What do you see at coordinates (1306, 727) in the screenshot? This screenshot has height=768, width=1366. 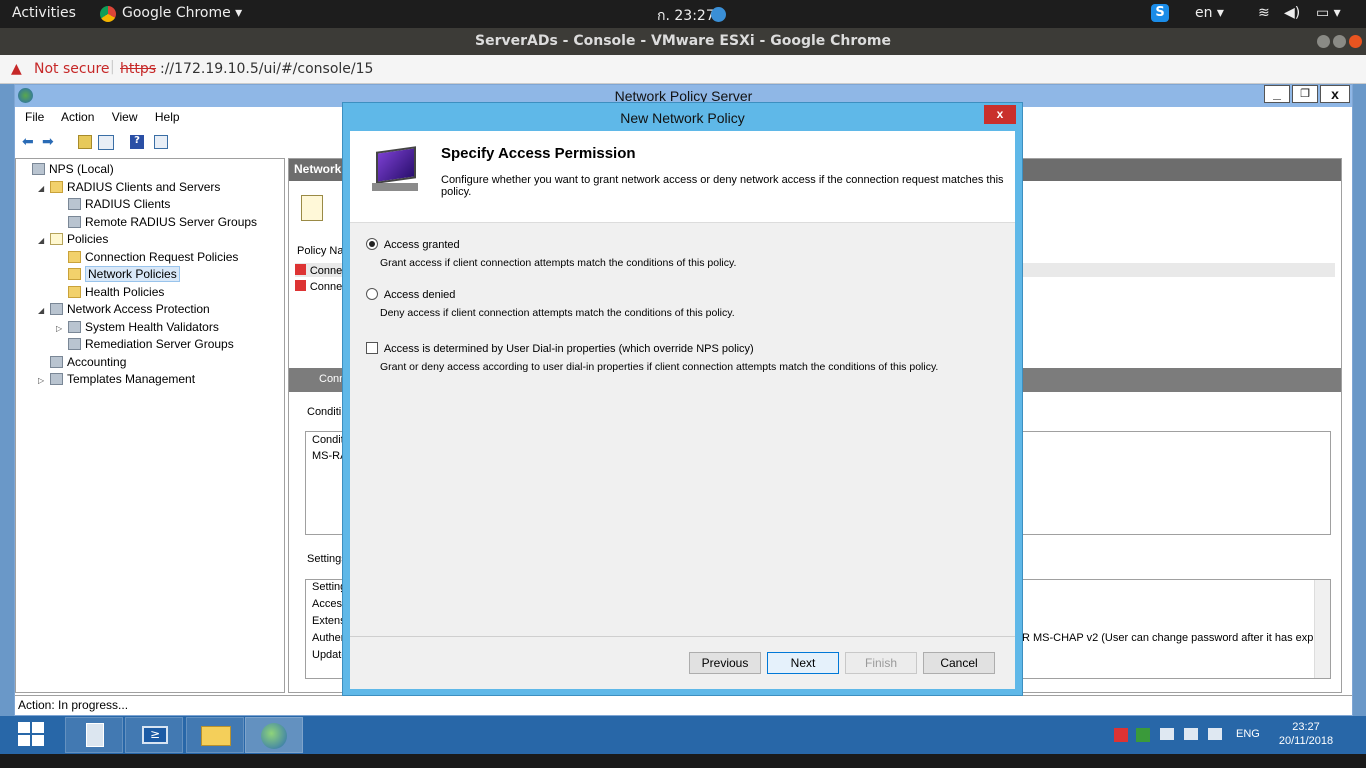 I see `taskbar-time: 23:27` at bounding box center [1306, 727].